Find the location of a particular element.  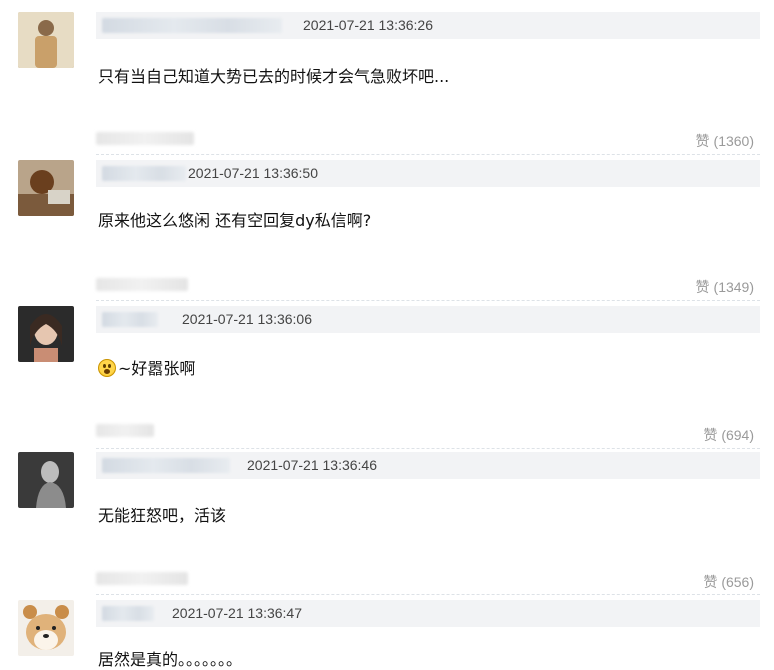

comment-text: 无能狂怒吧，活该 is located at coordinates (162, 515).